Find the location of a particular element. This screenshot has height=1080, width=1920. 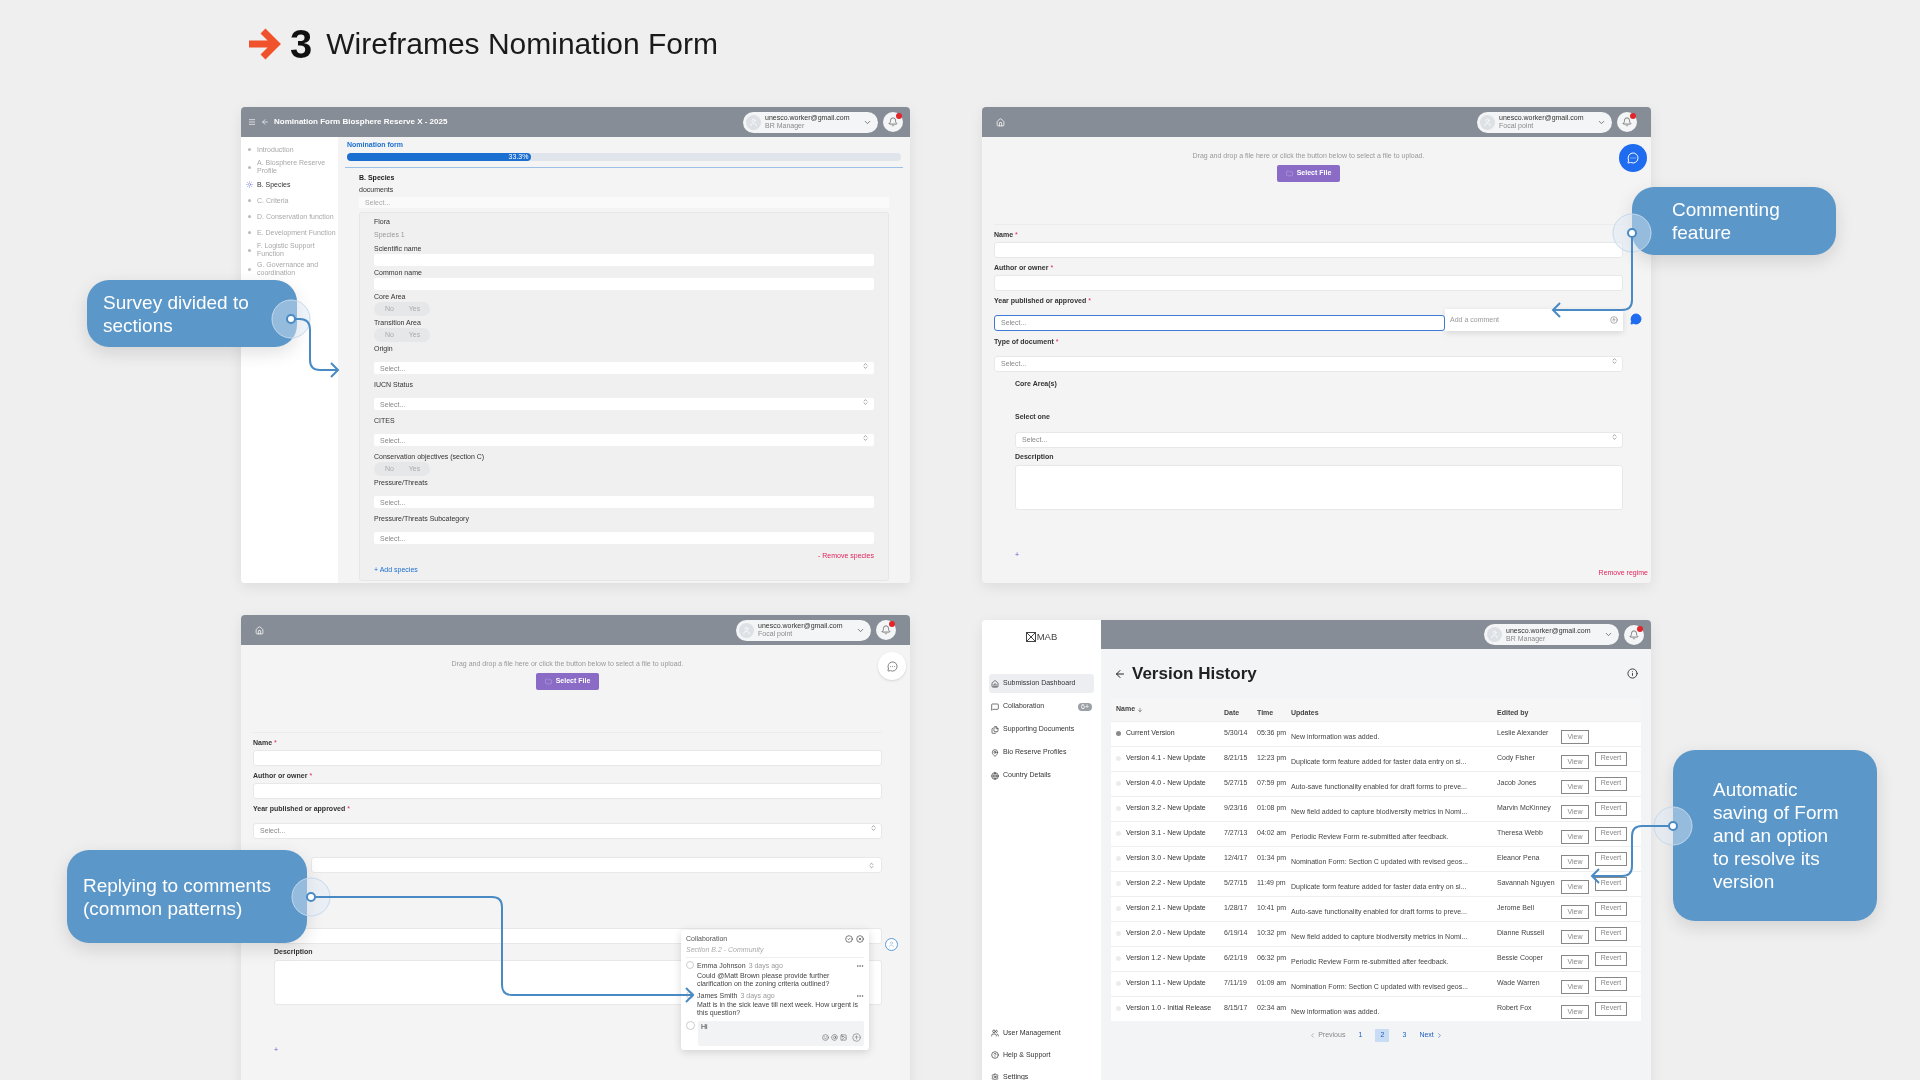

chevron-left-icon is located at coordinates (1313, 1035).